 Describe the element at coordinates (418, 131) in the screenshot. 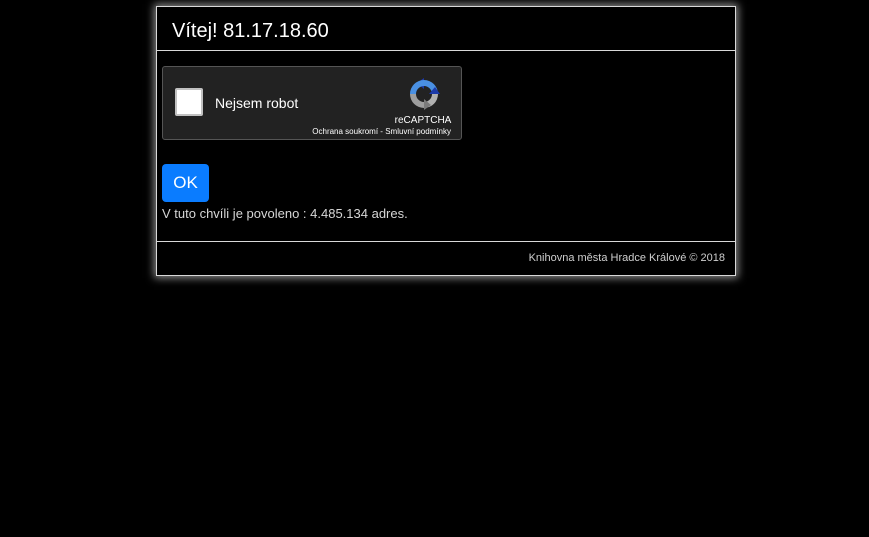

I see `terms-link: Smluvní podmínky` at that location.